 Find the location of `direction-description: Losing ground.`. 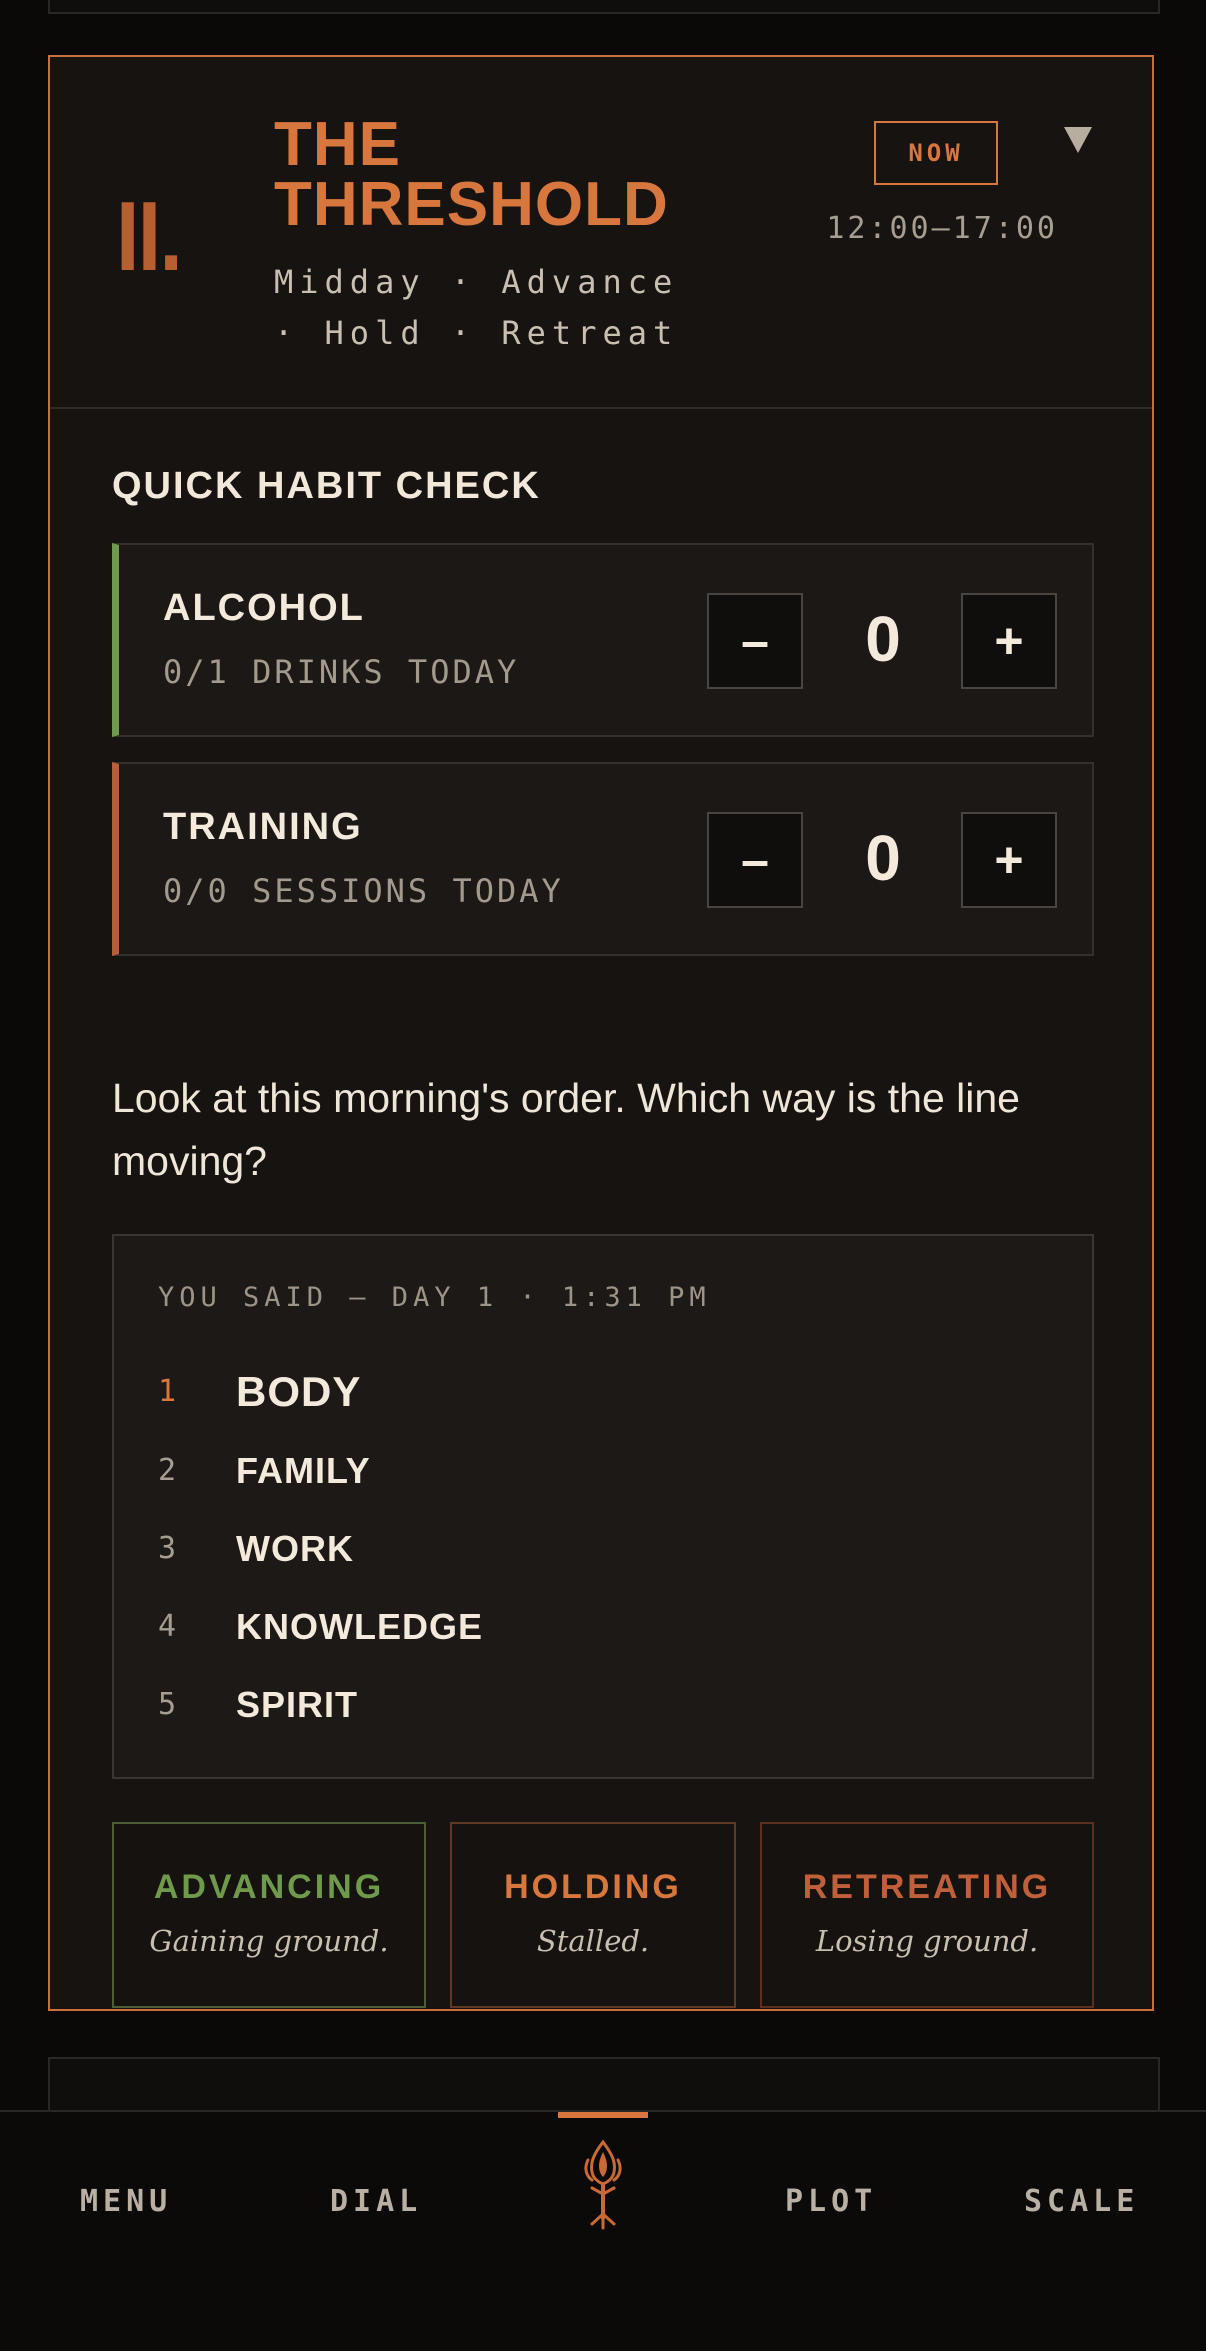

direction-description: Losing ground. is located at coordinates (927, 1941).